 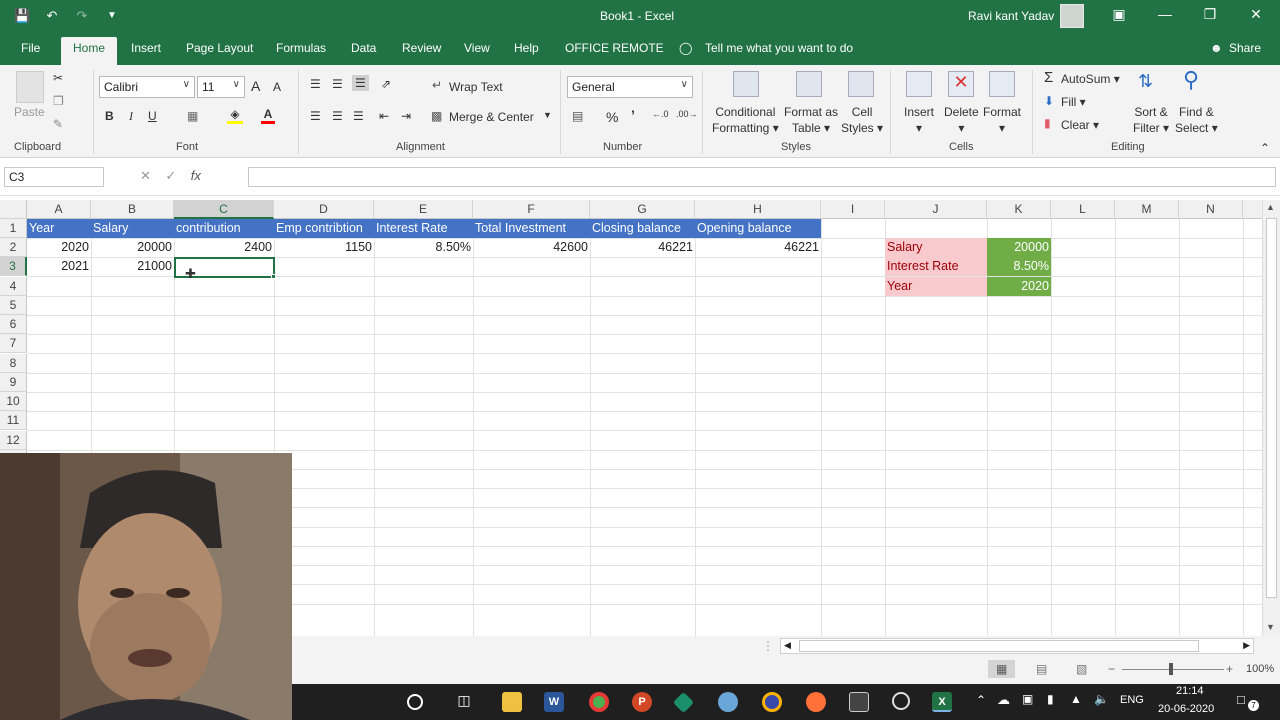 I want to click on cell-e1: Interest Rate, so click(x=423, y=228).